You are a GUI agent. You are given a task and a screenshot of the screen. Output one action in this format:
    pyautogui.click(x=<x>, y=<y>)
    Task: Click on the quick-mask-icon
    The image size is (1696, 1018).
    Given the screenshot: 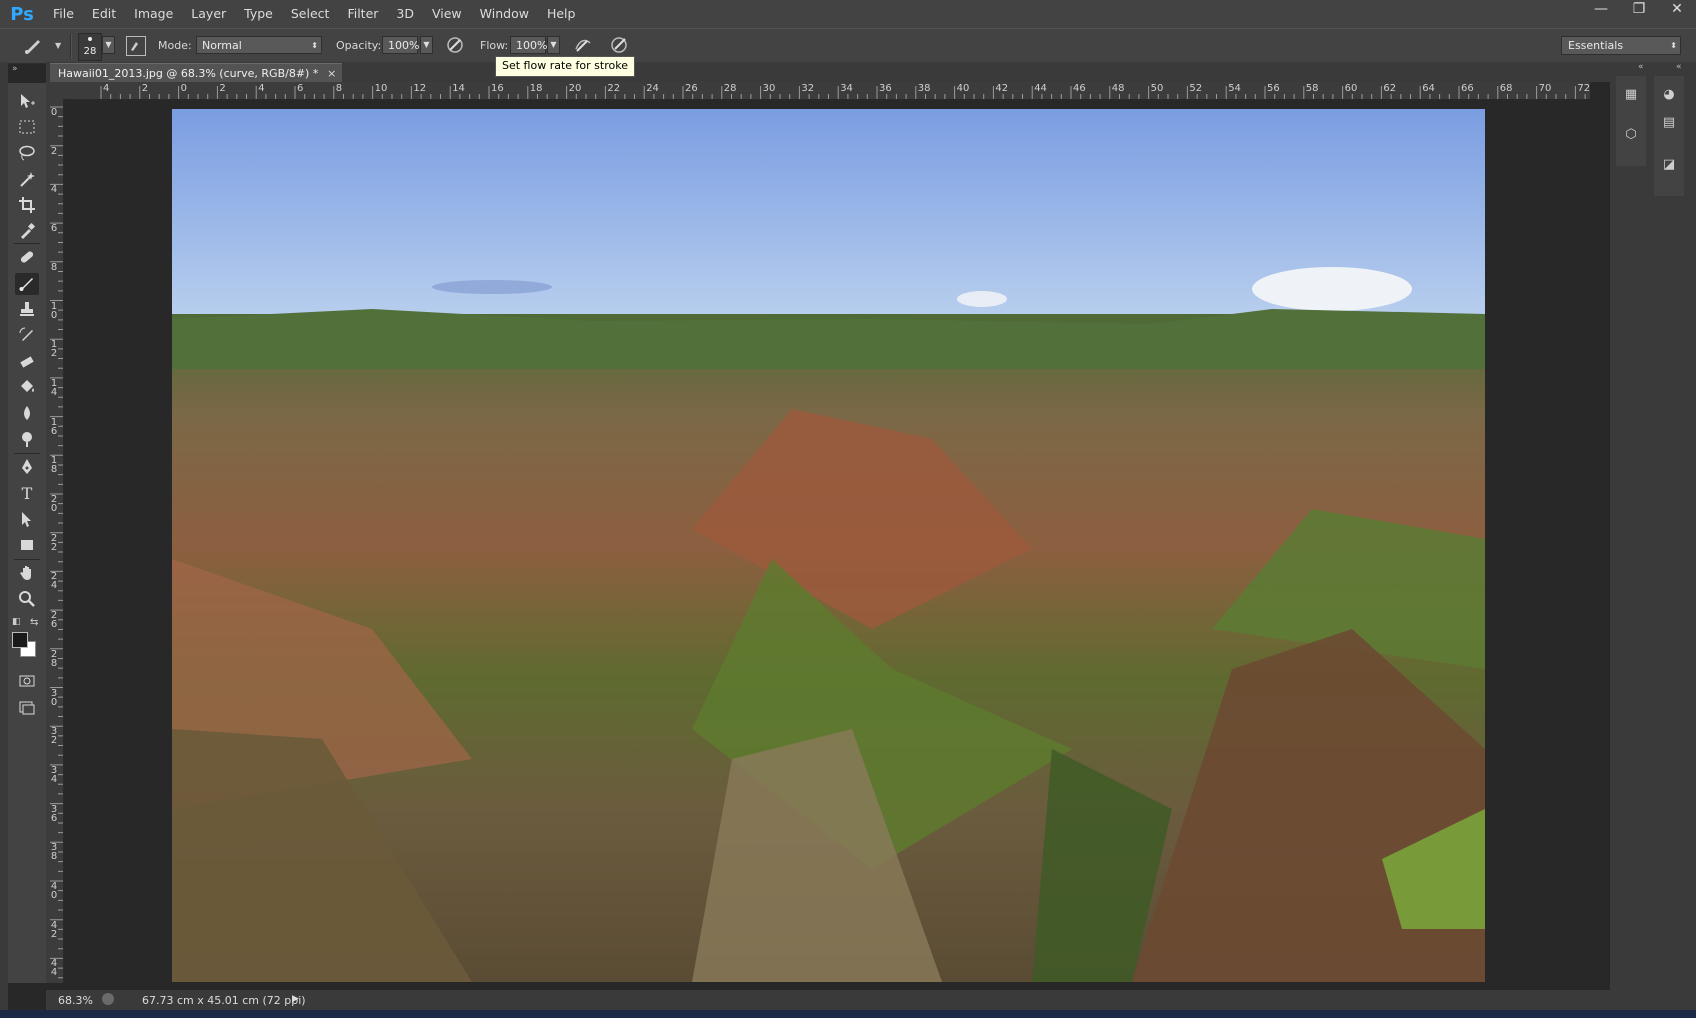 What is the action you would take?
    pyautogui.click(x=27, y=682)
    